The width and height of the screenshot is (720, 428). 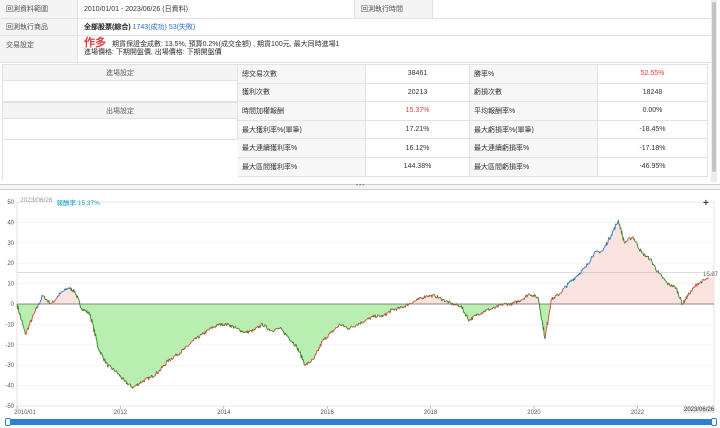 What do you see at coordinates (473, 148) in the screenshot?
I see `stats-row: 最大連續獲利率% 16.12% 最大連續虧損率% -17.18%` at bounding box center [473, 148].